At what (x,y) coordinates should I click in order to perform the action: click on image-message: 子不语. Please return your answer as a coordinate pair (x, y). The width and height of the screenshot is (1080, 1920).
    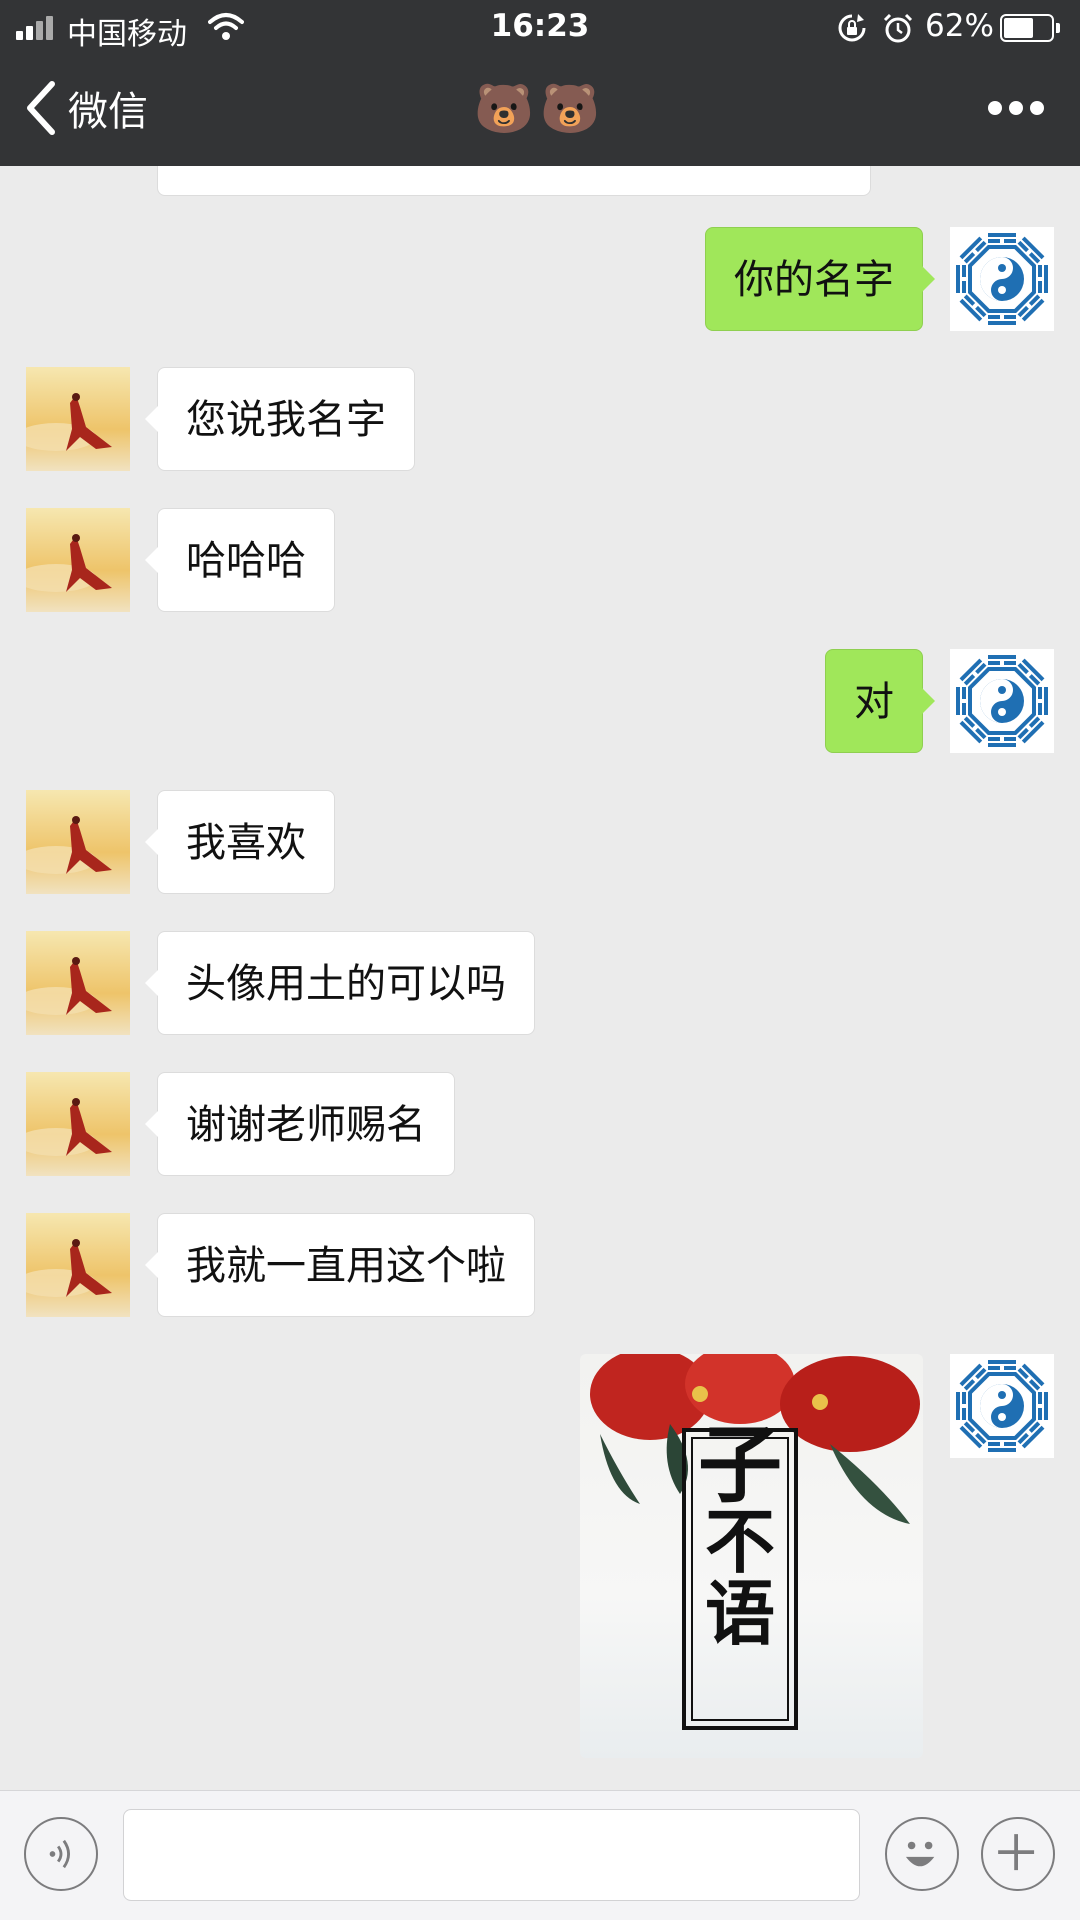
    Looking at the image, I should click on (751, 1556).